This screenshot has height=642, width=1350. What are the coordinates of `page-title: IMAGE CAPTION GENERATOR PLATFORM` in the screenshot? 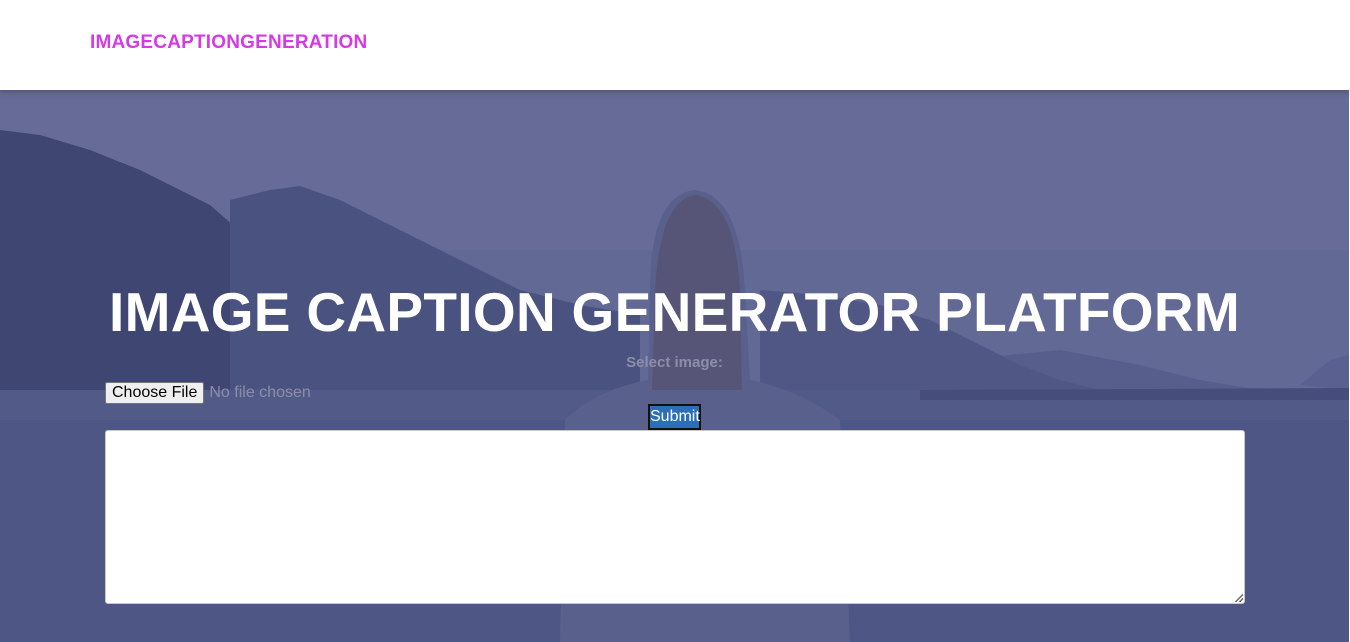 It's located at (674, 312).